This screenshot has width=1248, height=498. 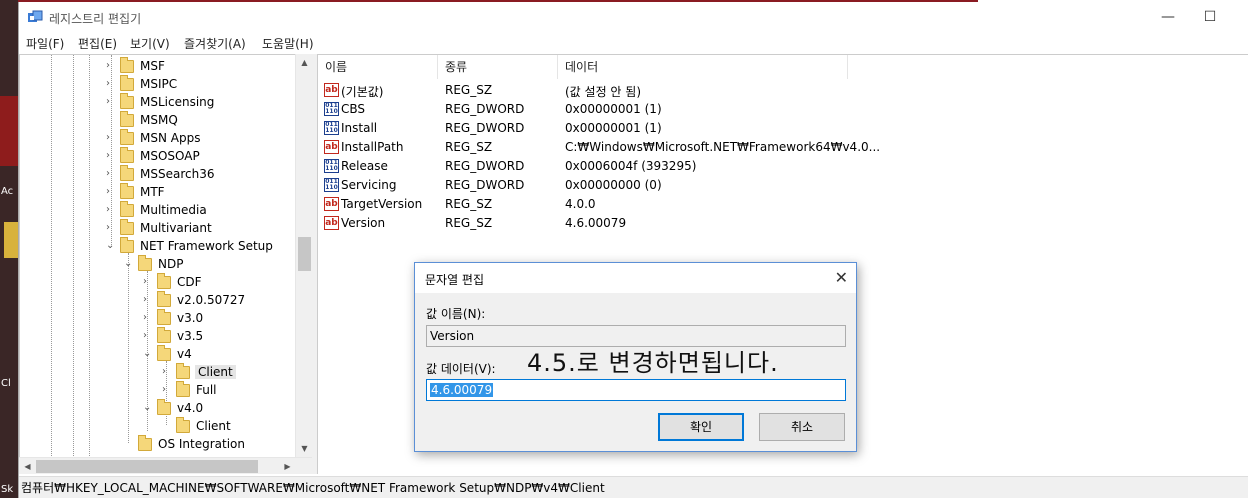 I want to click on tree-item-label: v2.0.50727, so click(x=211, y=300).